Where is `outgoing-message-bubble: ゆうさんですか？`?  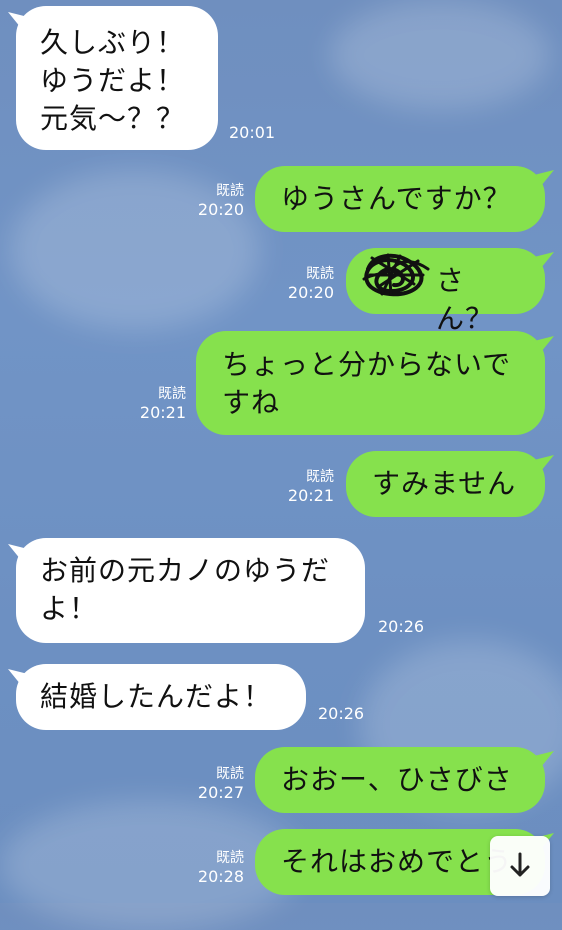
outgoing-message-bubble: ゆうさんですか？ is located at coordinates (400, 199).